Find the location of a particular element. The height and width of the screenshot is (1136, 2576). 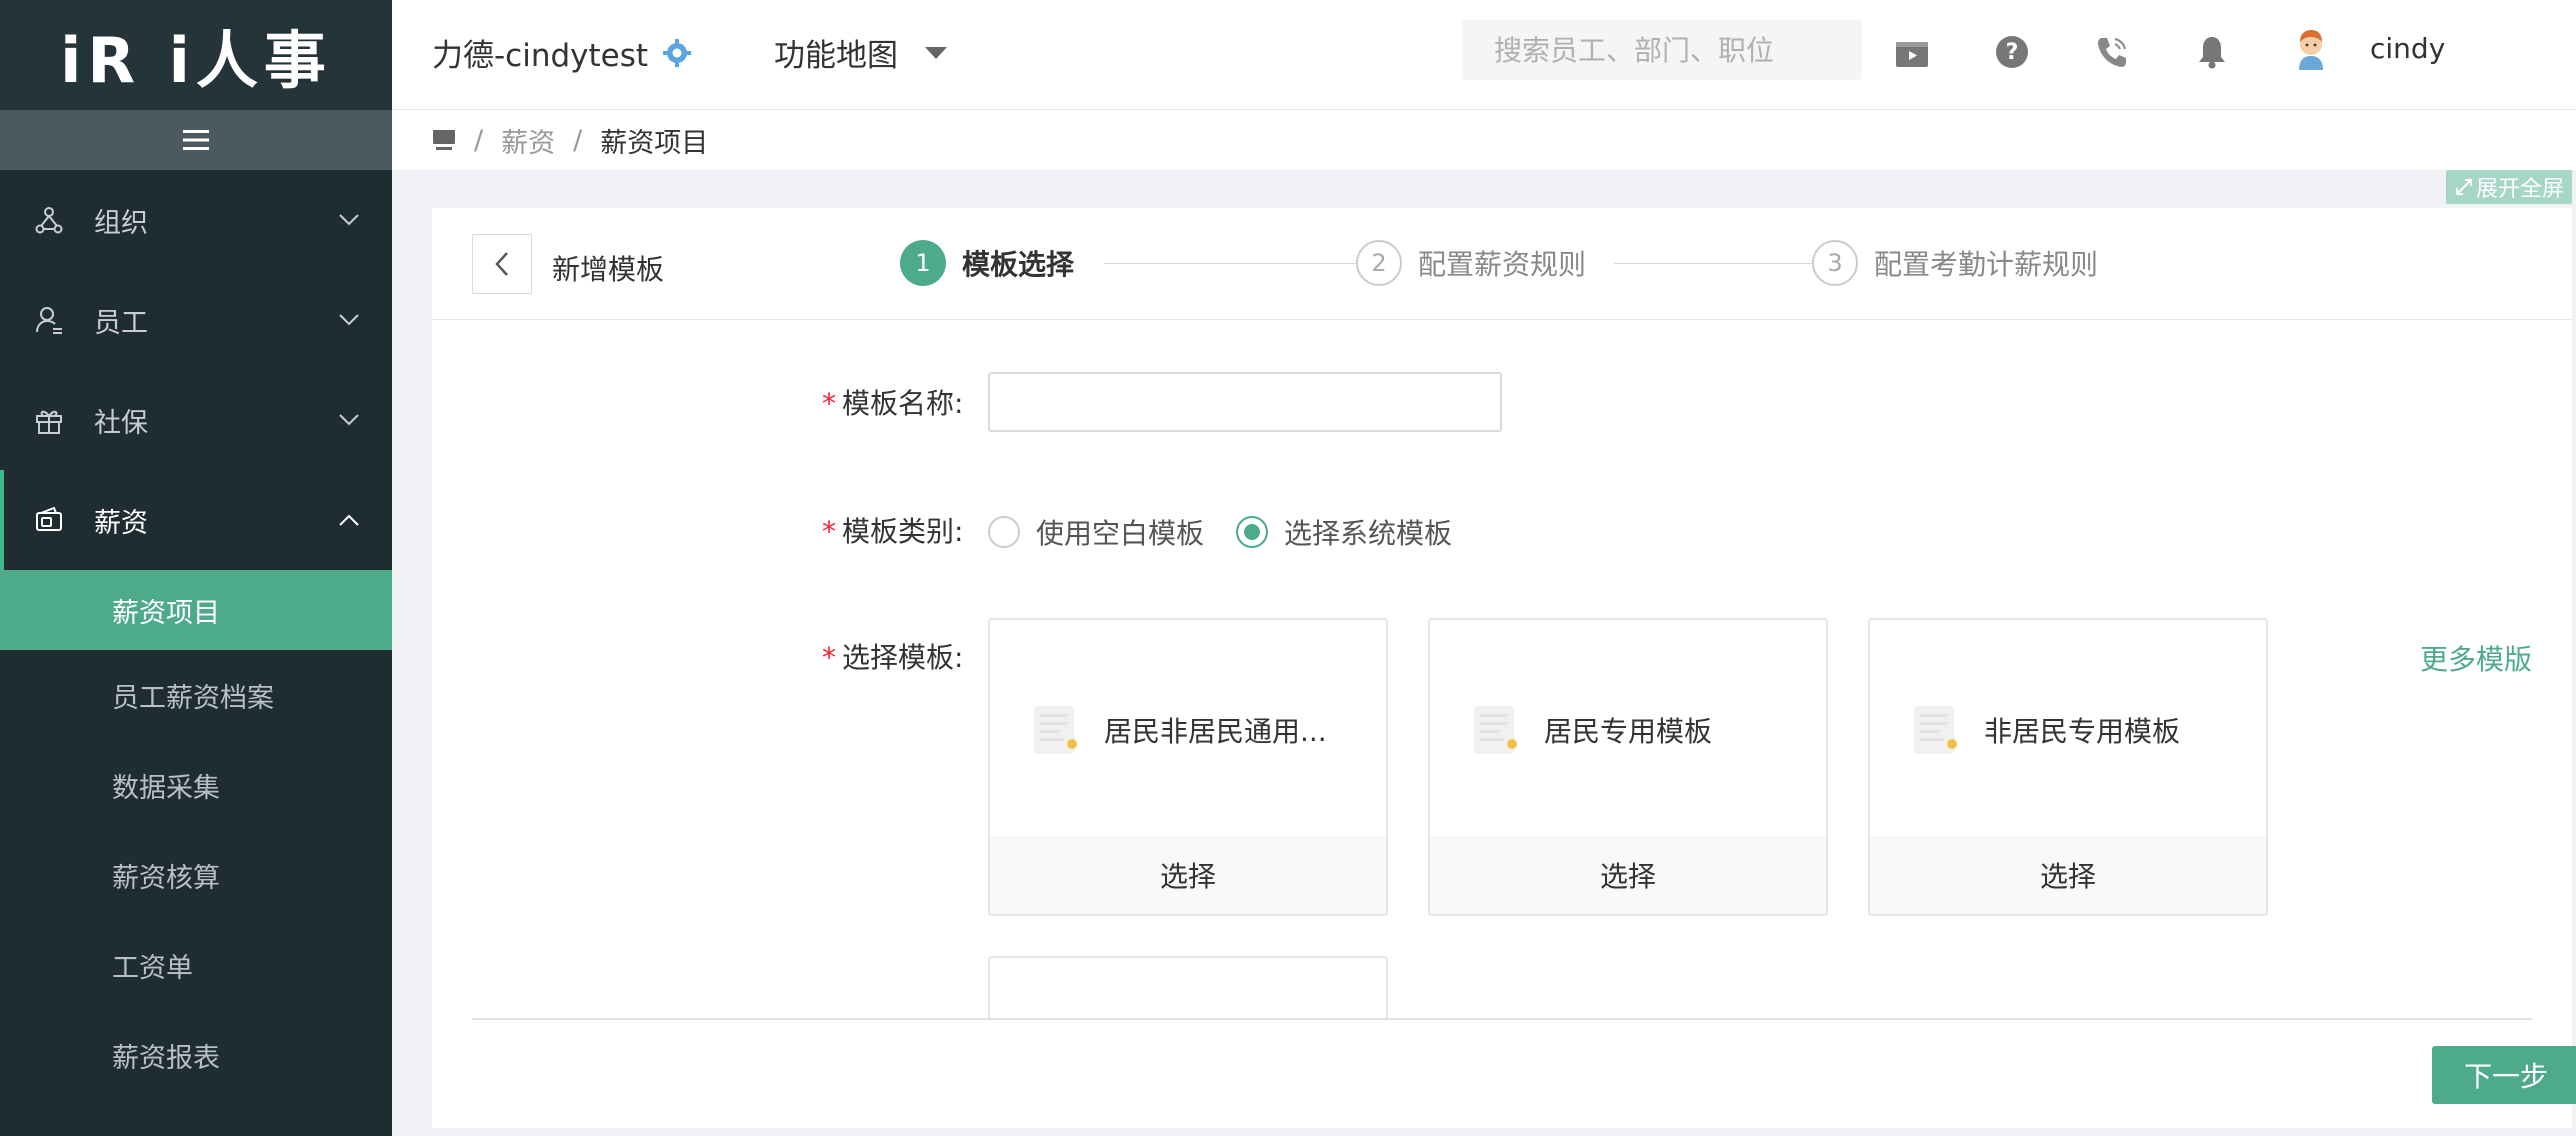

back-button is located at coordinates (502, 264).